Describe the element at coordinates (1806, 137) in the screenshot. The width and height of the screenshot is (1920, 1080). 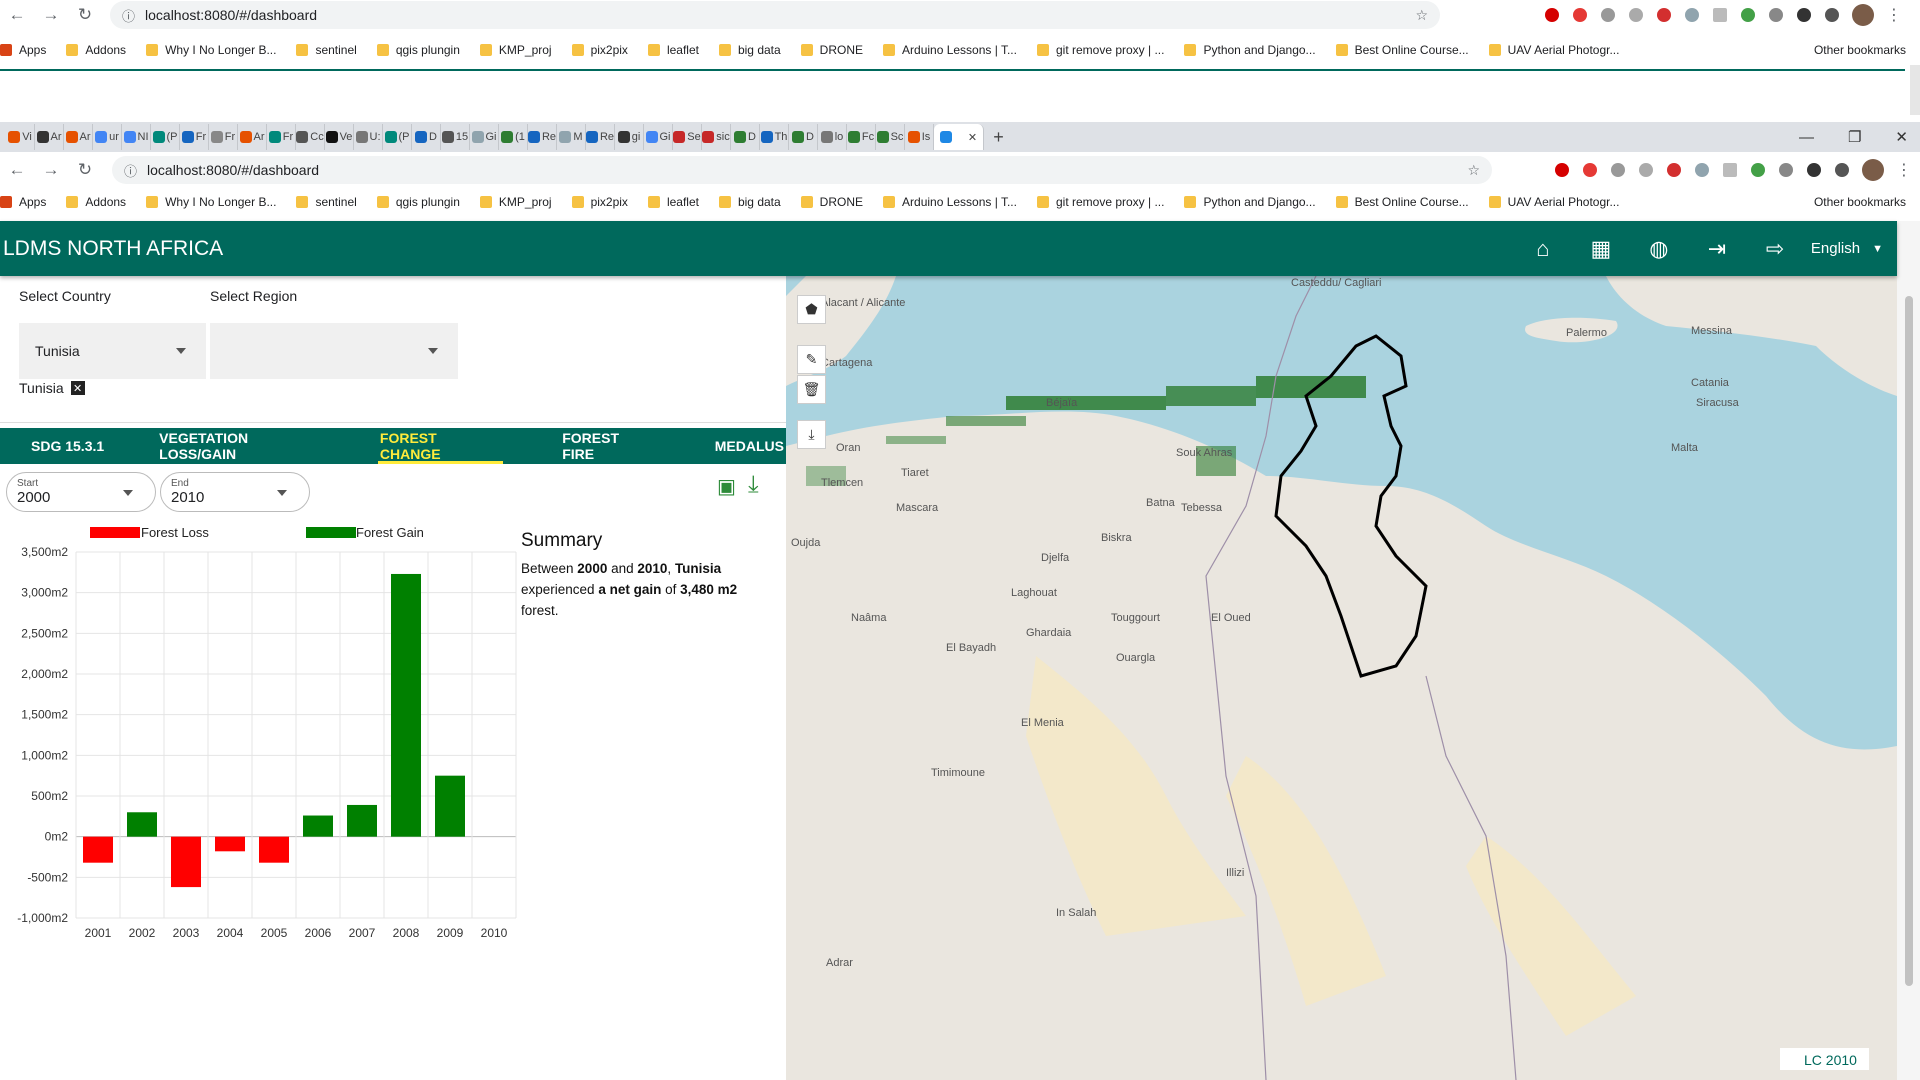
I see `minimize-icon: —` at that location.